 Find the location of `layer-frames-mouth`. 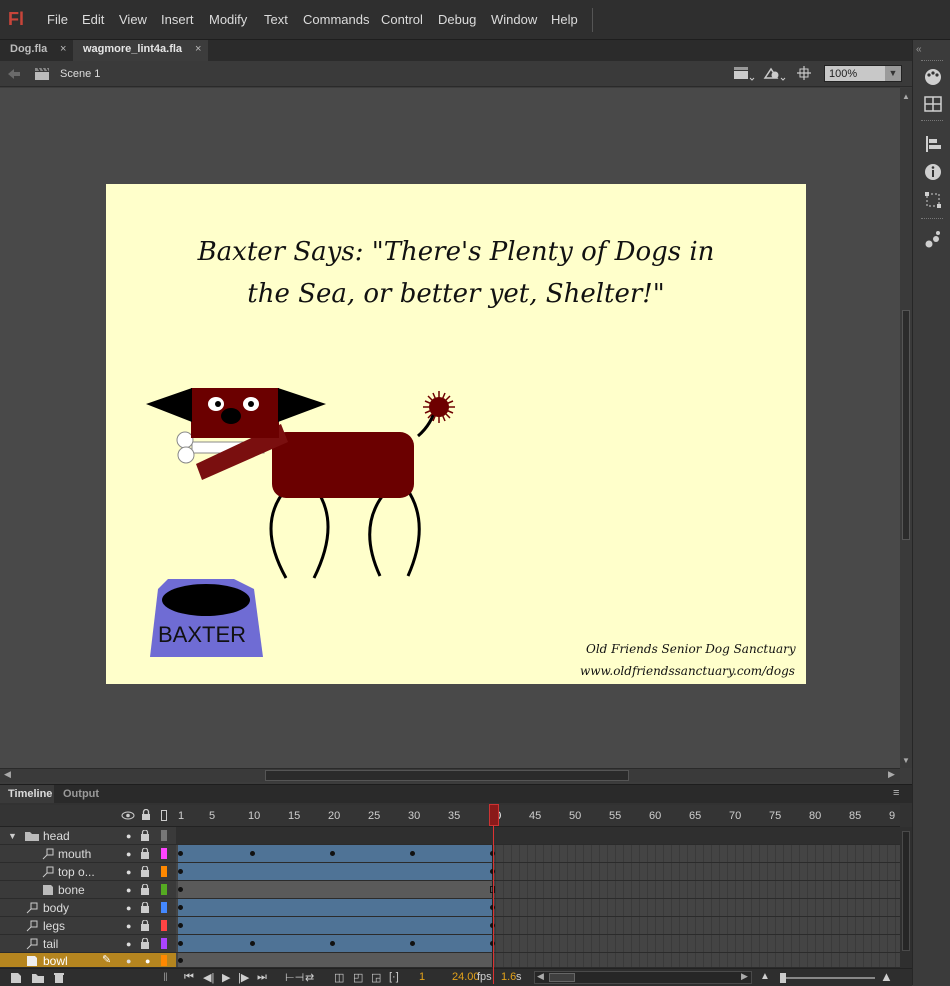

layer-frames-mouth is located at coordinates (538, 854).